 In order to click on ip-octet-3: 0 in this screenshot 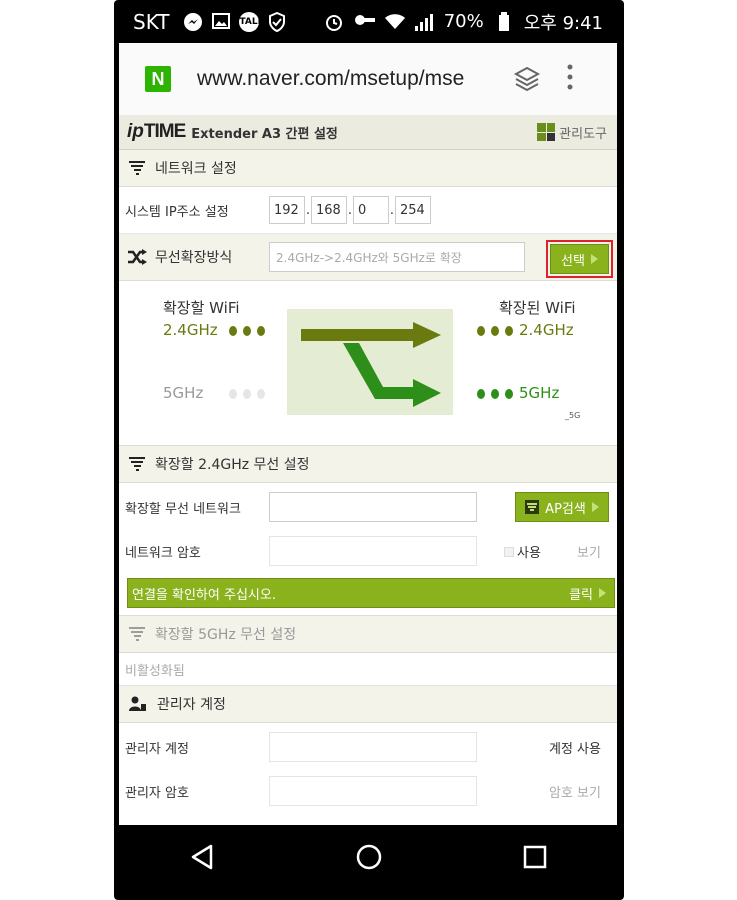, I will do `click(371, 210)`.